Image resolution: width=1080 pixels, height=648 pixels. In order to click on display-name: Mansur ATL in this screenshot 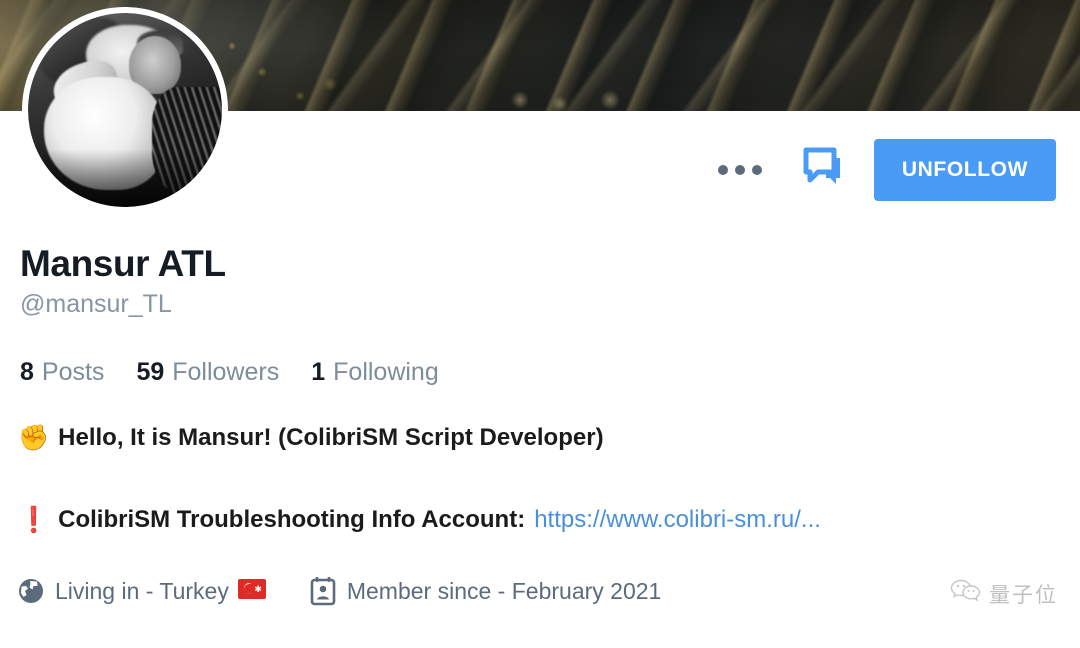, I will do `click(123, 263)`.